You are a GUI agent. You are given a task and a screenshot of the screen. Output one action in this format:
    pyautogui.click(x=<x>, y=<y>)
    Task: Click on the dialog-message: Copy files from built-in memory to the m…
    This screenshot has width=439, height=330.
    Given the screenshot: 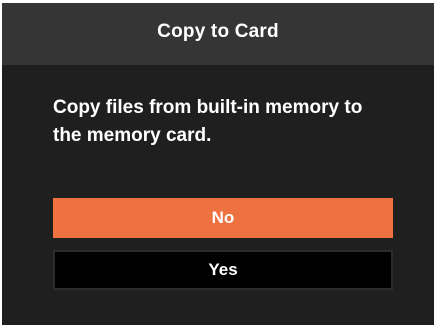 What is the action you would take?
    pyautogui.click(x=208, y=121)
    